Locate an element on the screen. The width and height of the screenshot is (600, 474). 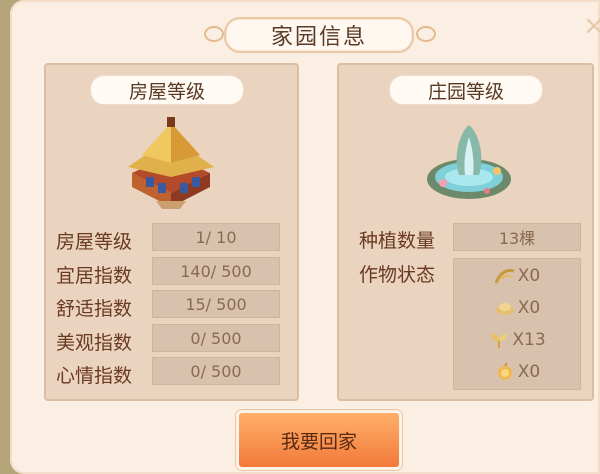
mood-label: 心情指数 is located at coordinates (94, 376).